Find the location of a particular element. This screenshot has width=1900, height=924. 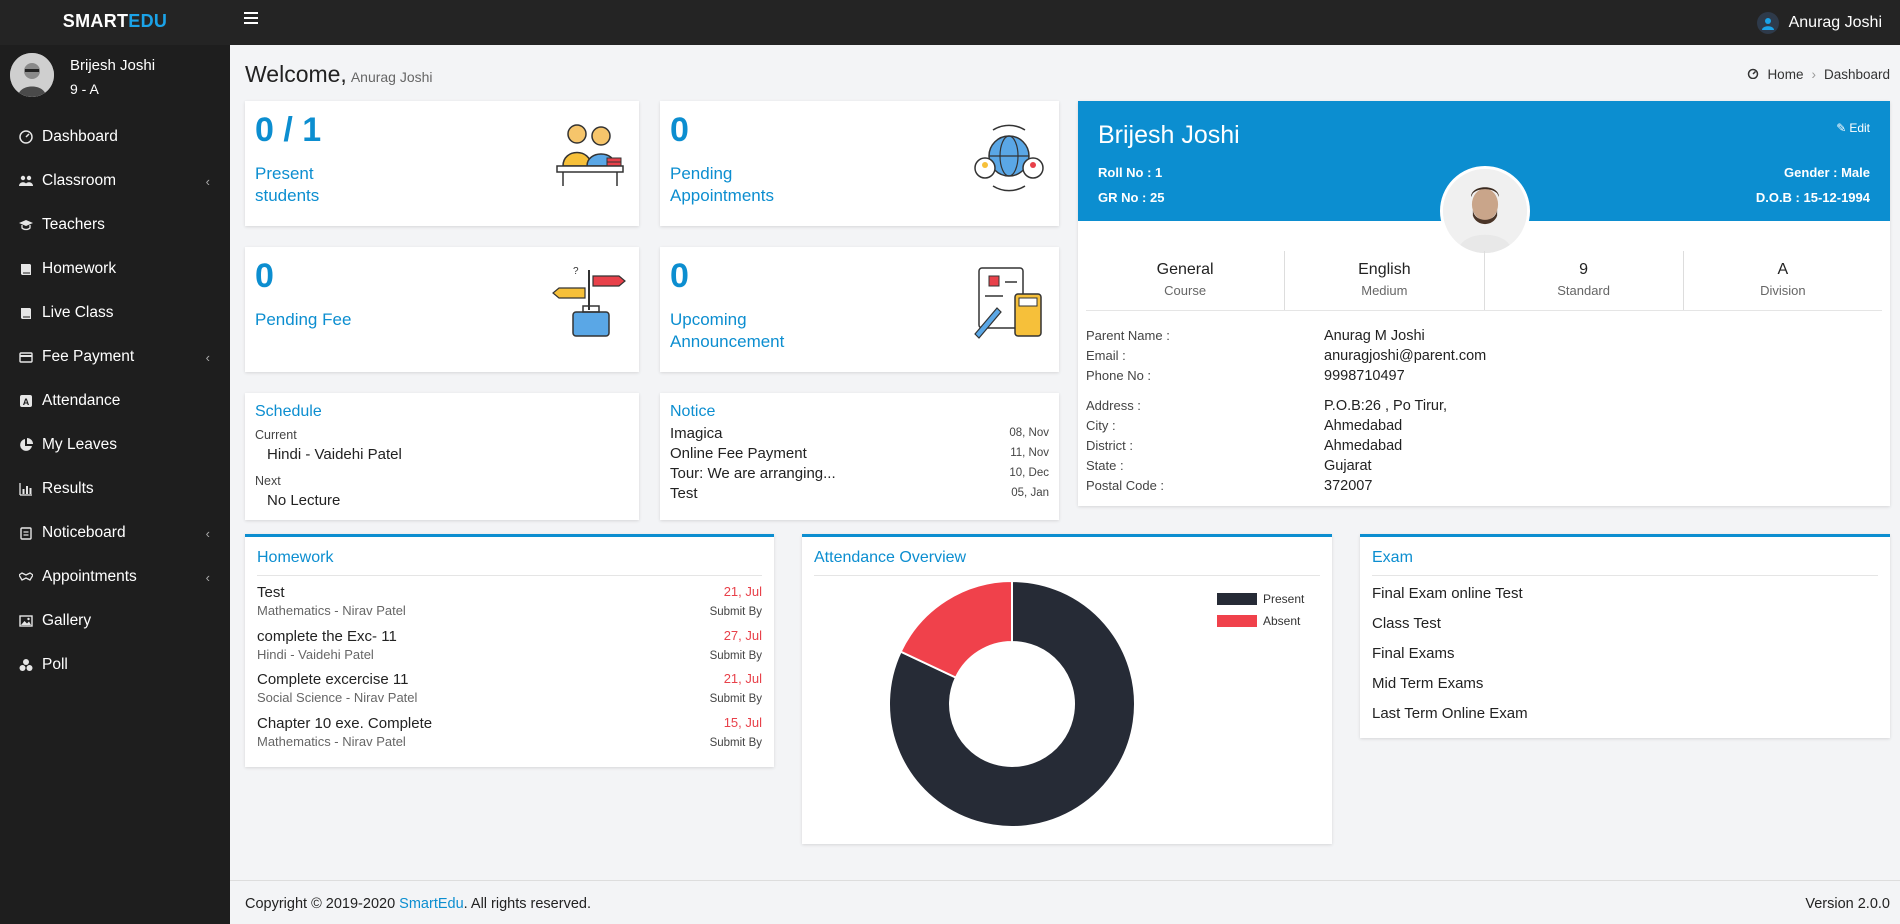

welcome-user-name: Anurag Joshi is located at coordinates (391, 77).